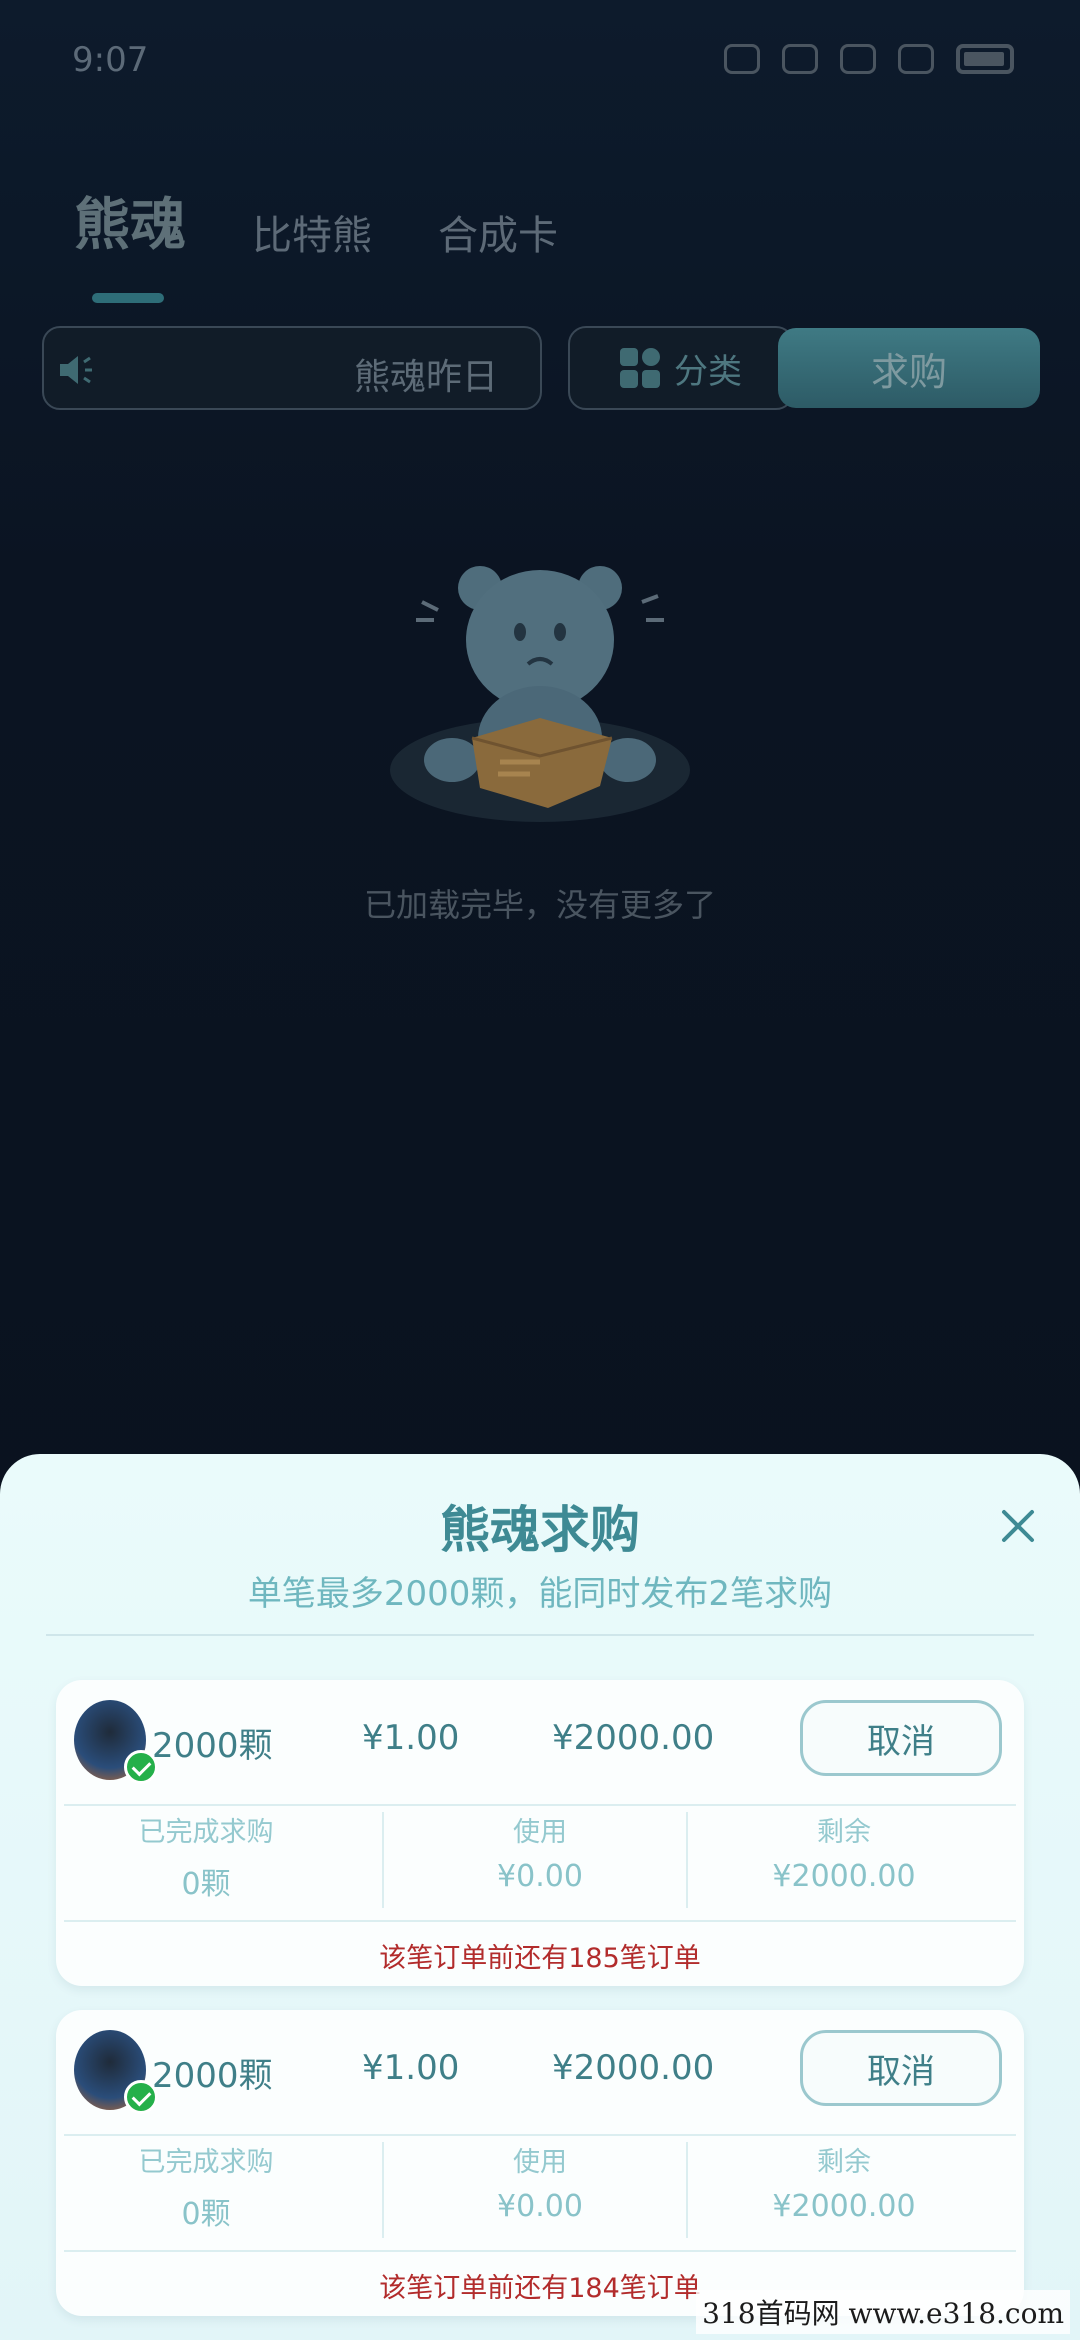  Describe the element at coordinates (539, 905) in the screenshot. I see `empty-state-text: 已加载完毕，没有更多了` at that location.